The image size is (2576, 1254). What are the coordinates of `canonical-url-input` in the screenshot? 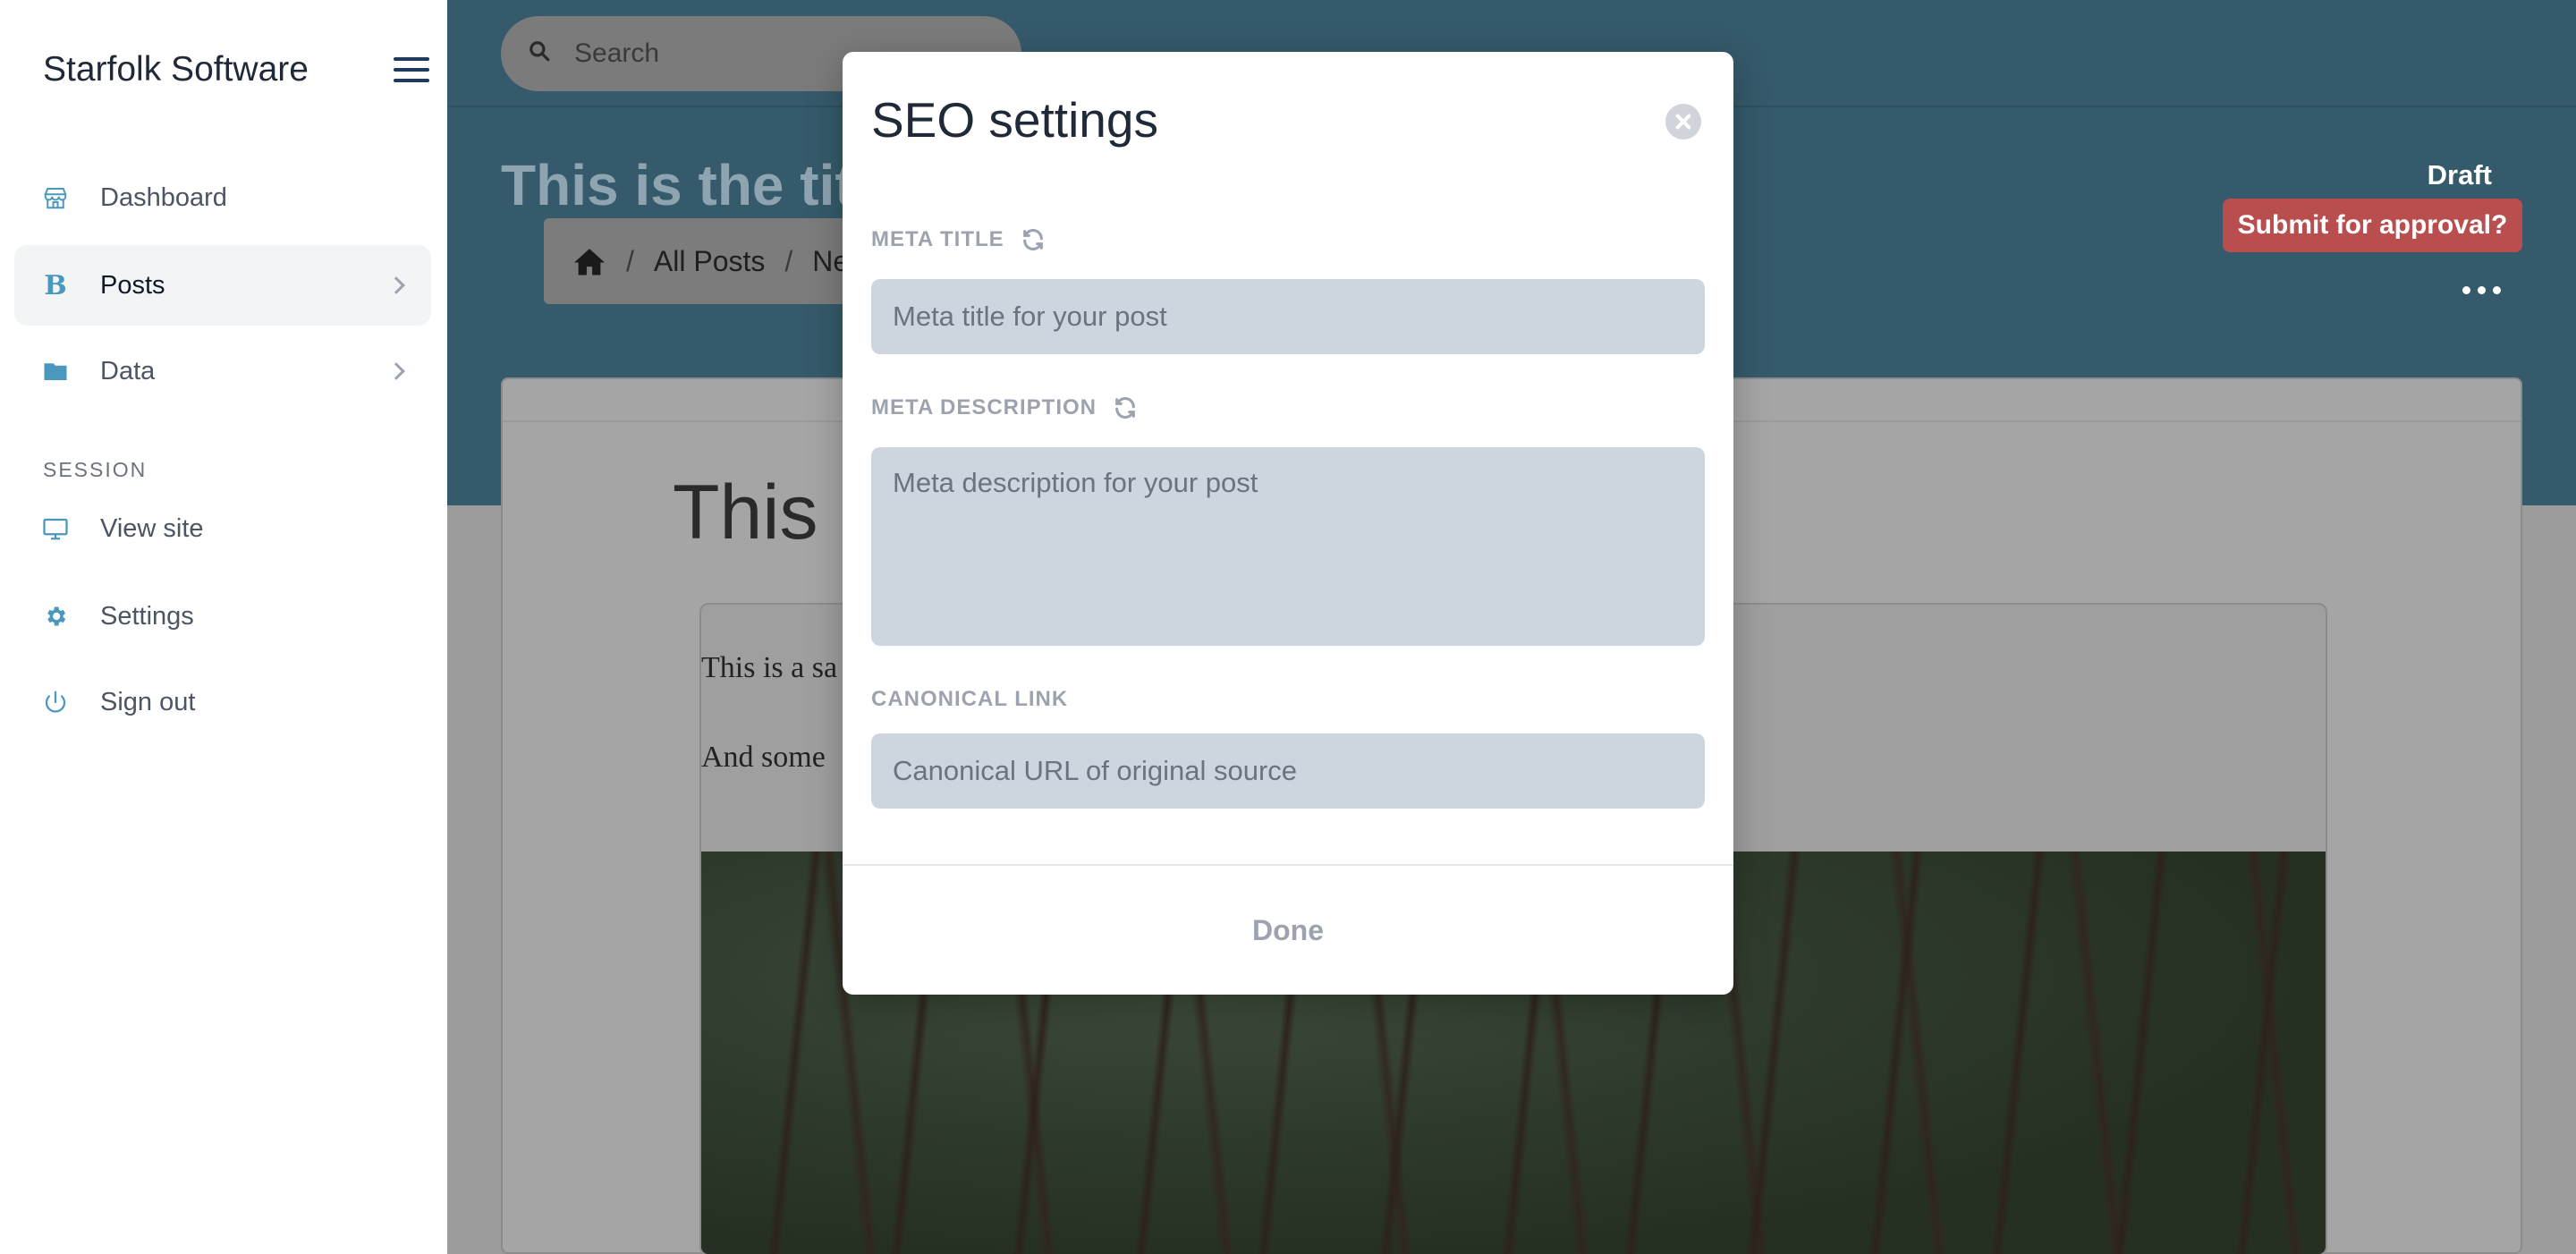 It's located at (1288, 771).